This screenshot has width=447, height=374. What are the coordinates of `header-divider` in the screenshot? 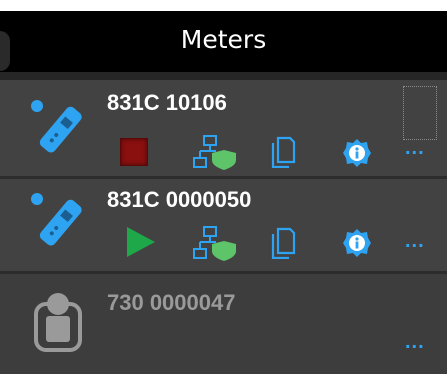 It's located at (223, 76).